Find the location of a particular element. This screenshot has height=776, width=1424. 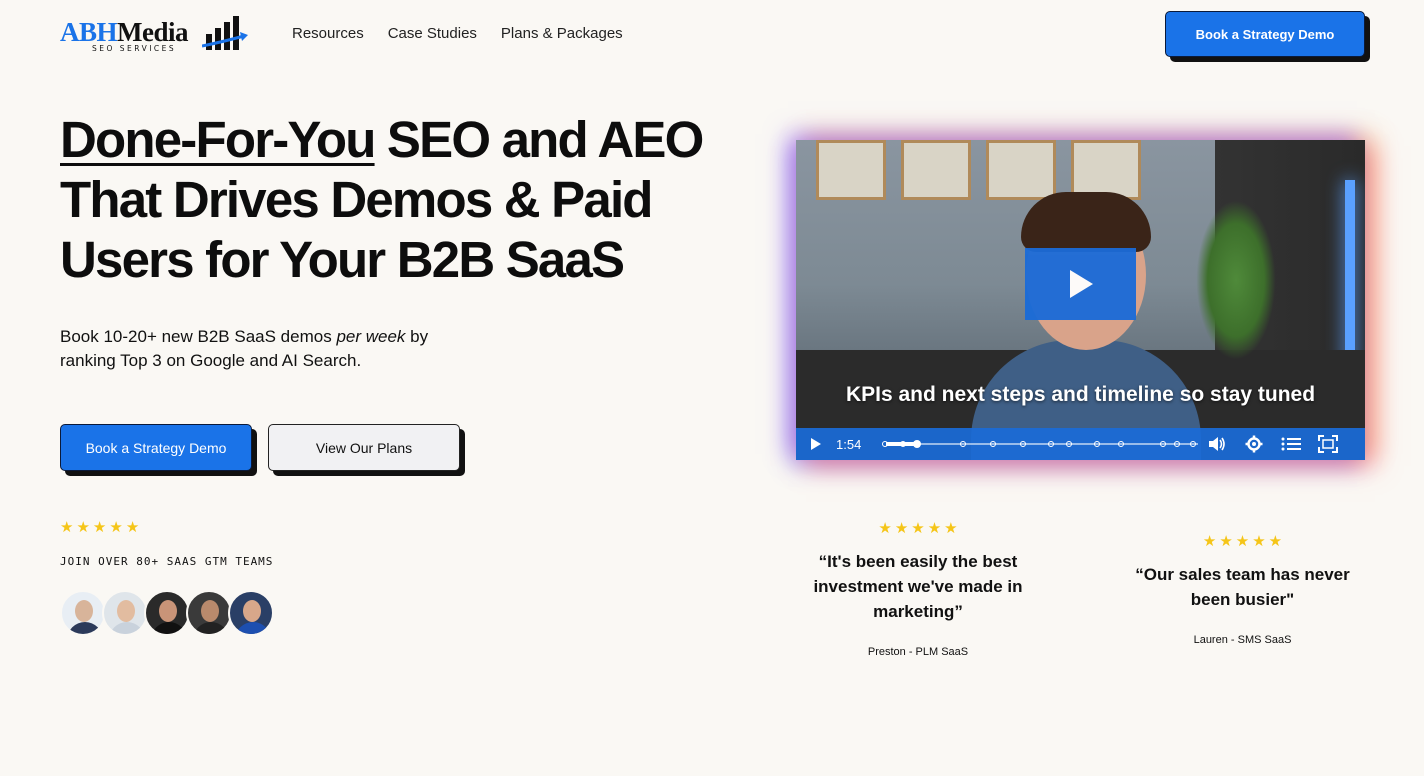

testimonial-quote: “Our sales team has never been busier" is located at coordinates (1242, 587).